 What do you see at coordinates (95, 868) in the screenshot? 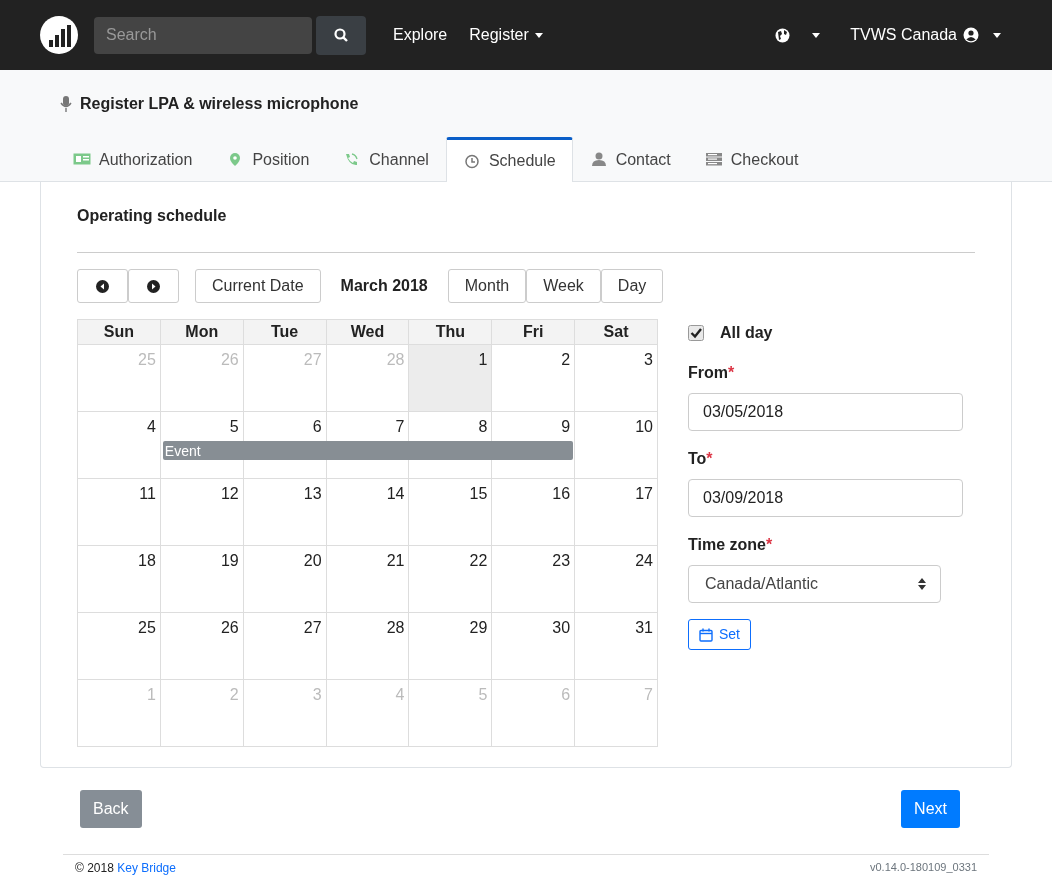
I see `copyright-text: © 2018` at bounding box center [95, 868].